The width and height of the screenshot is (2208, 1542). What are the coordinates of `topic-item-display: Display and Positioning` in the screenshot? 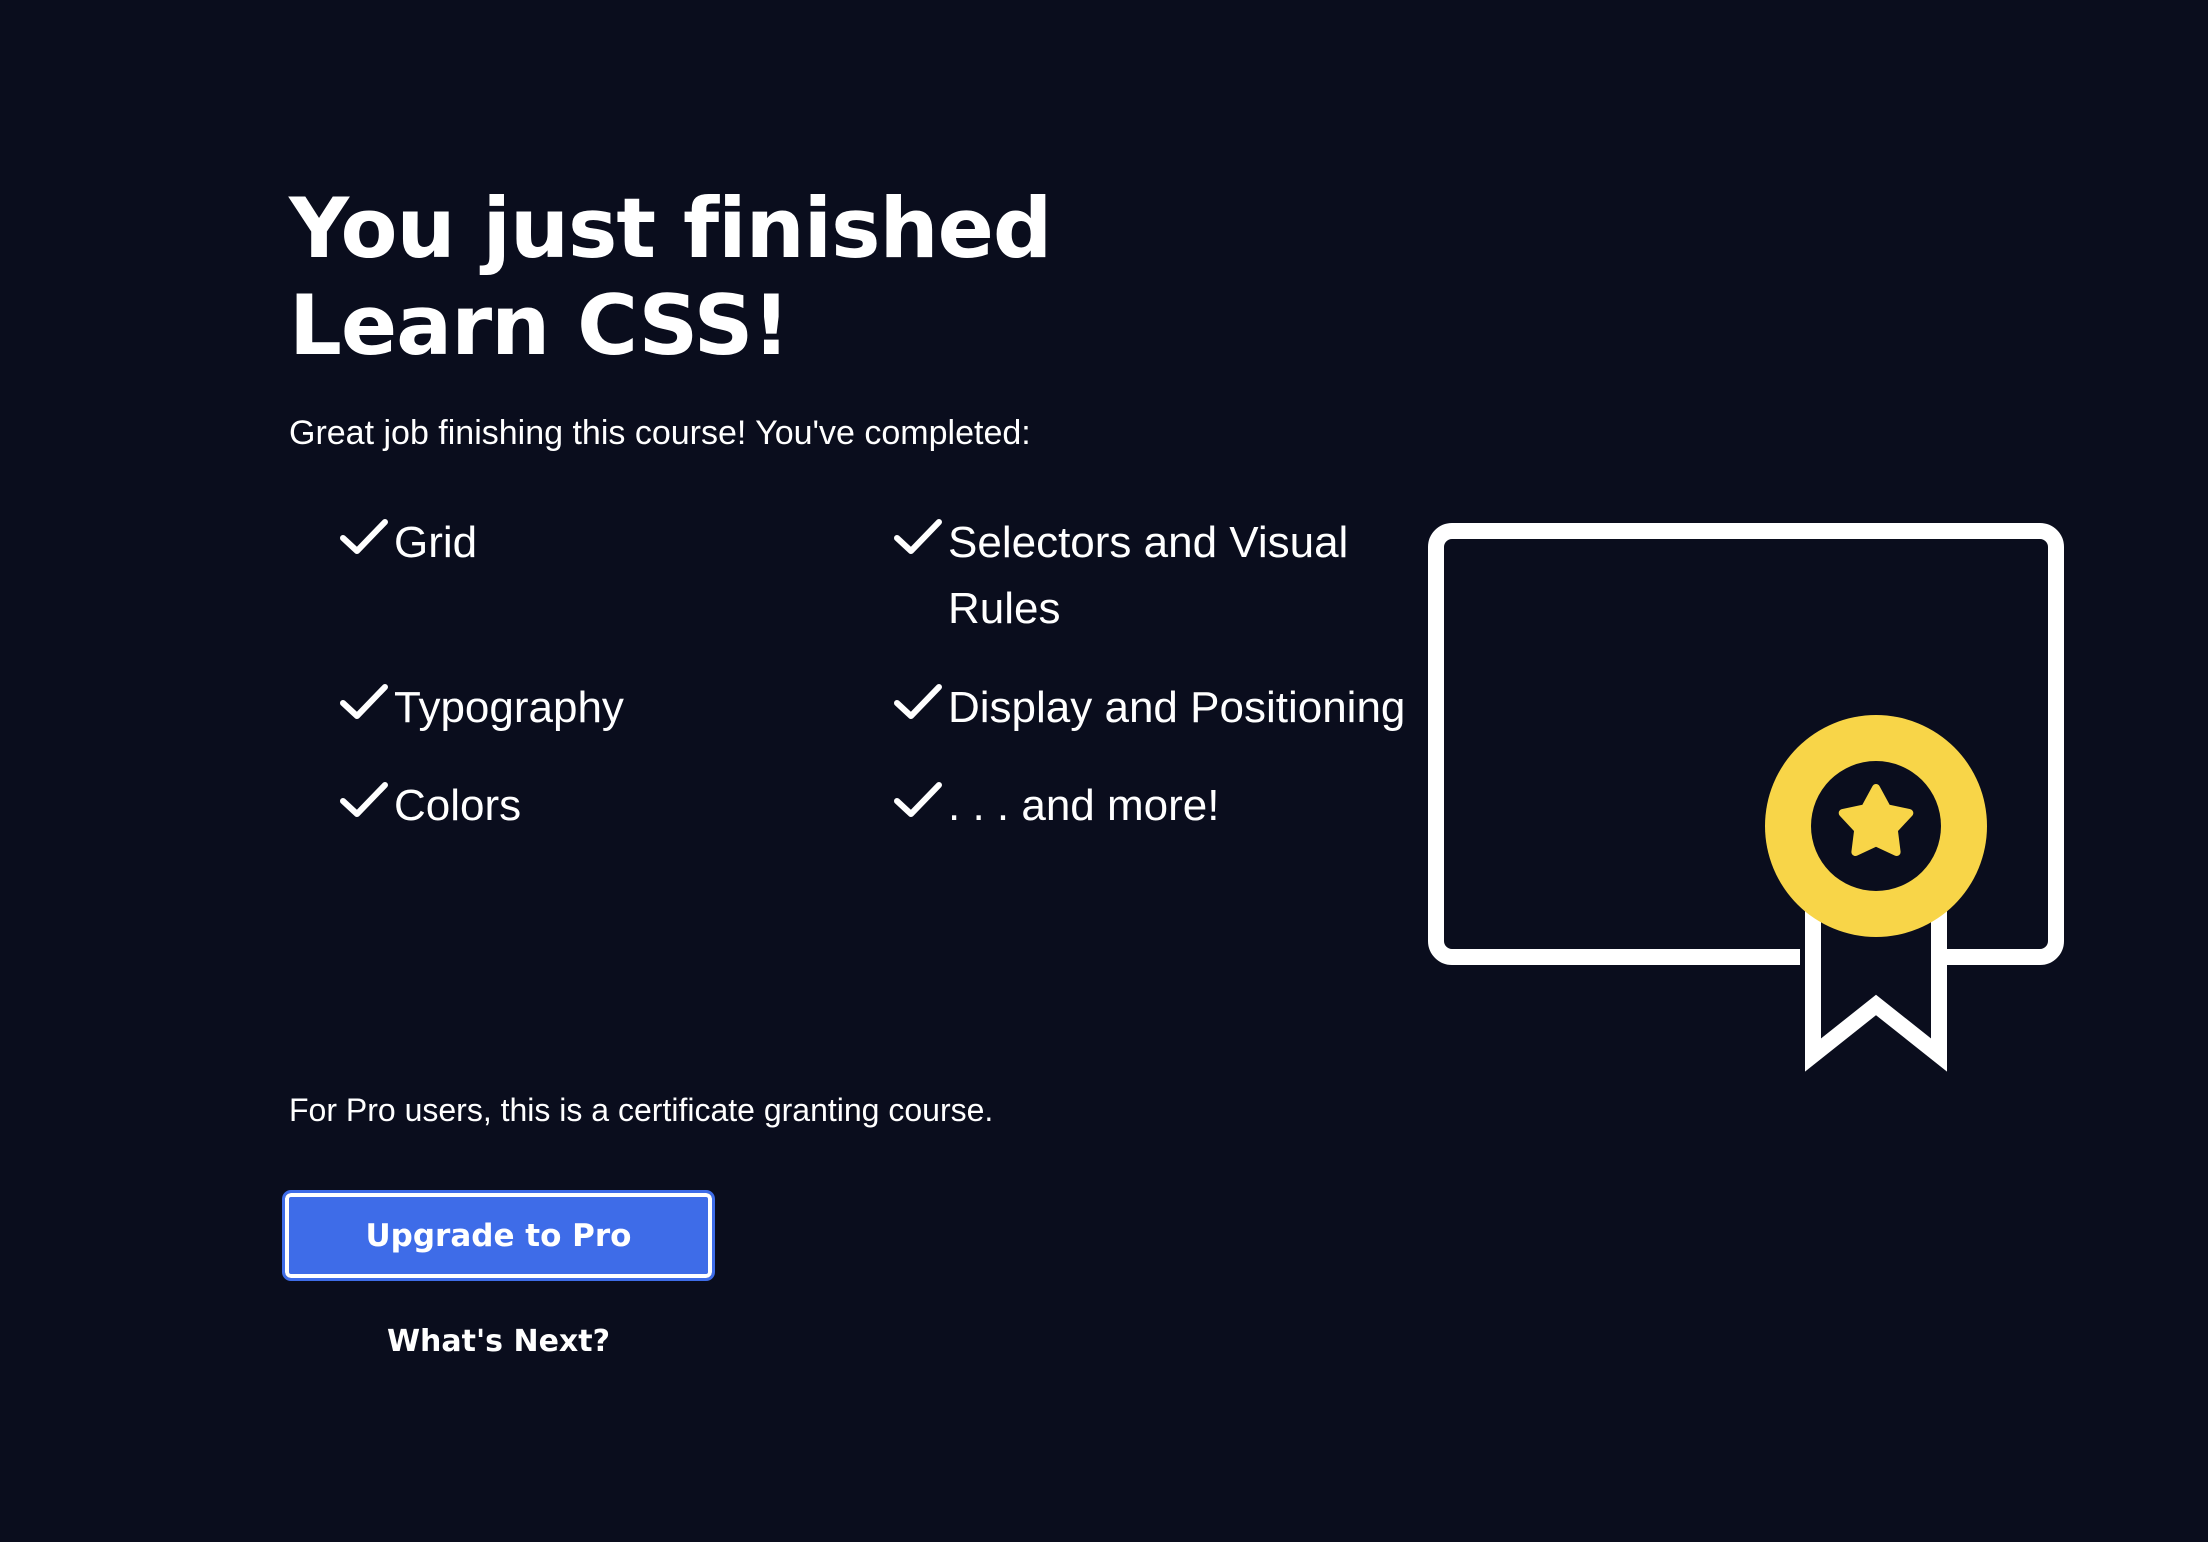 It's located at (1156, 708).